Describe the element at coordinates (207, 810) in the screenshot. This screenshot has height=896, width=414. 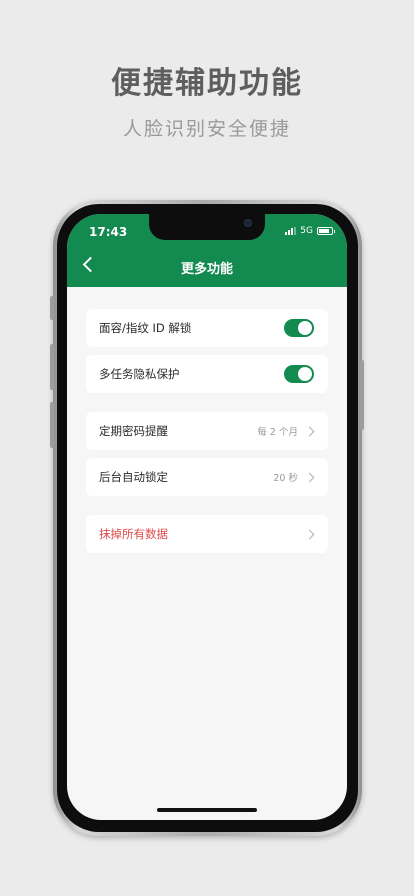
I see `home-indicator` at that location.